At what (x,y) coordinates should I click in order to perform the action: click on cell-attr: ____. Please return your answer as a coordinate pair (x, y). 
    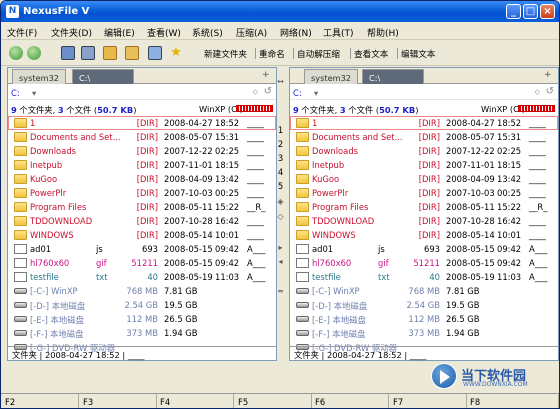
    Looking at the image, I should click on (255, 165).